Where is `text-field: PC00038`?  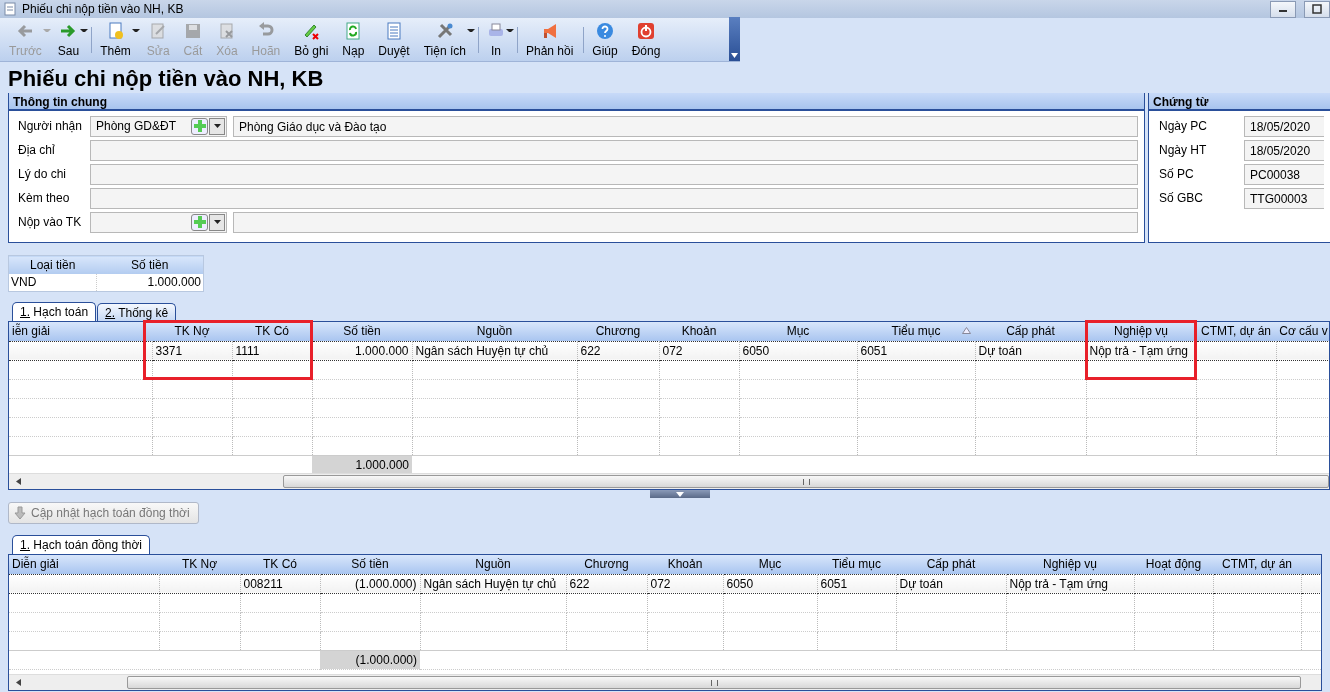 text-field: PC00038 is located at coordinates (1284, 174).